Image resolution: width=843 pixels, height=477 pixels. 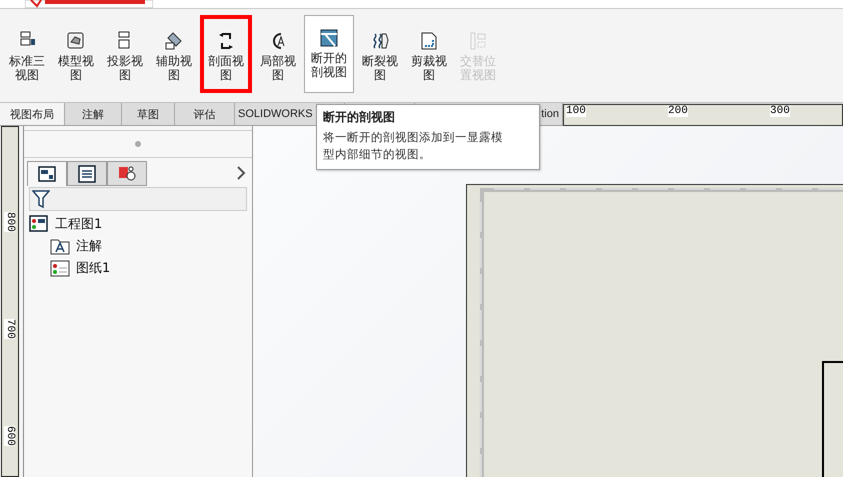 What do you see at coordinates (32, 114) in the screenshot?
I see `ribbon-tab: 视图布局` at bounding box center [32, 114].